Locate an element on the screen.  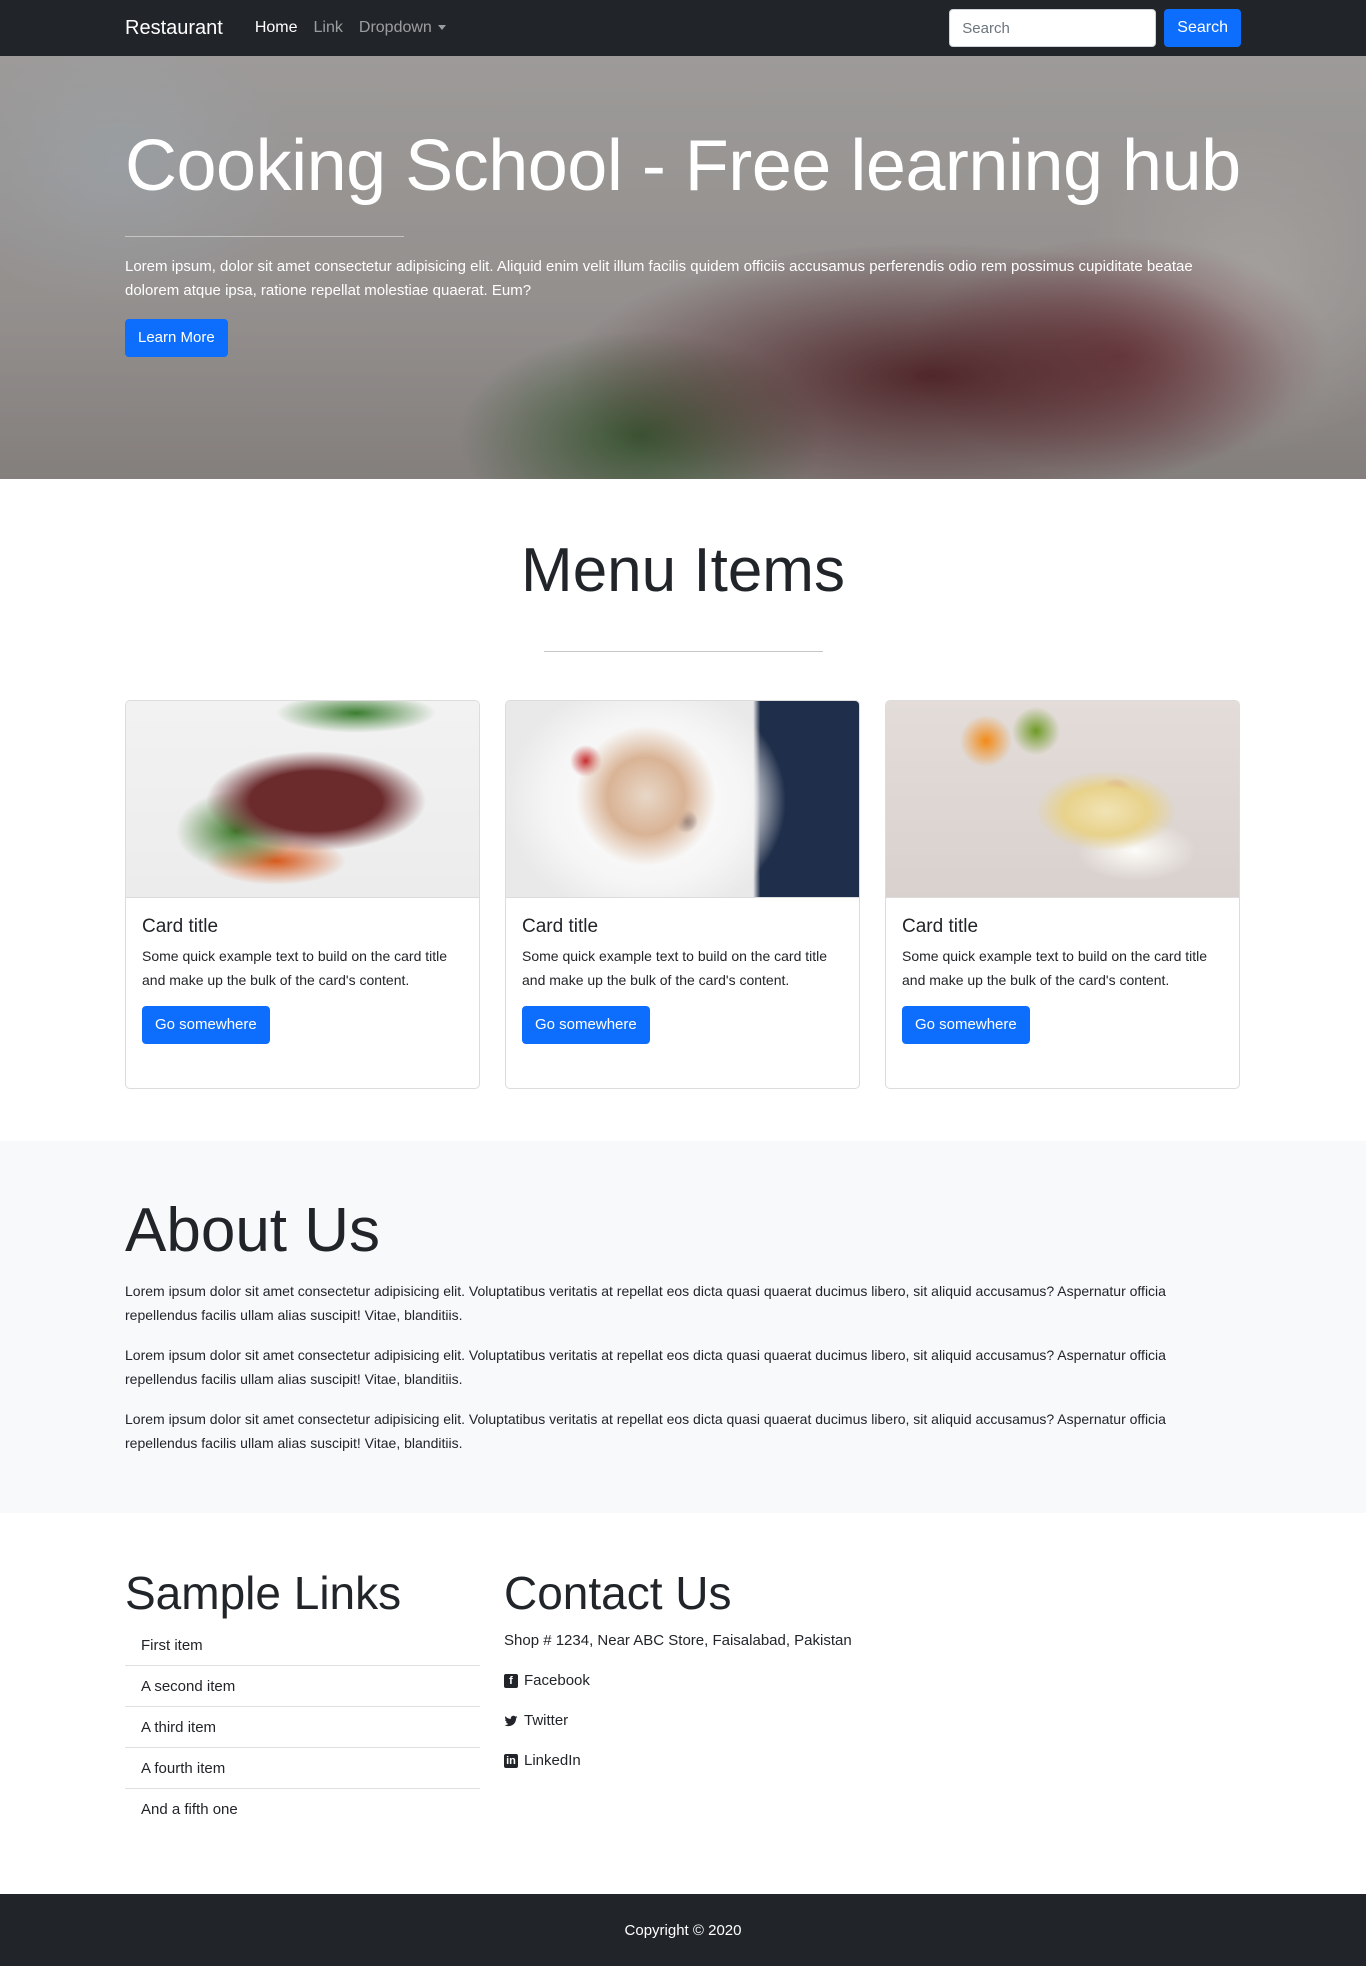
facebook-label: Facebook is located at coordinates (557, 1680).